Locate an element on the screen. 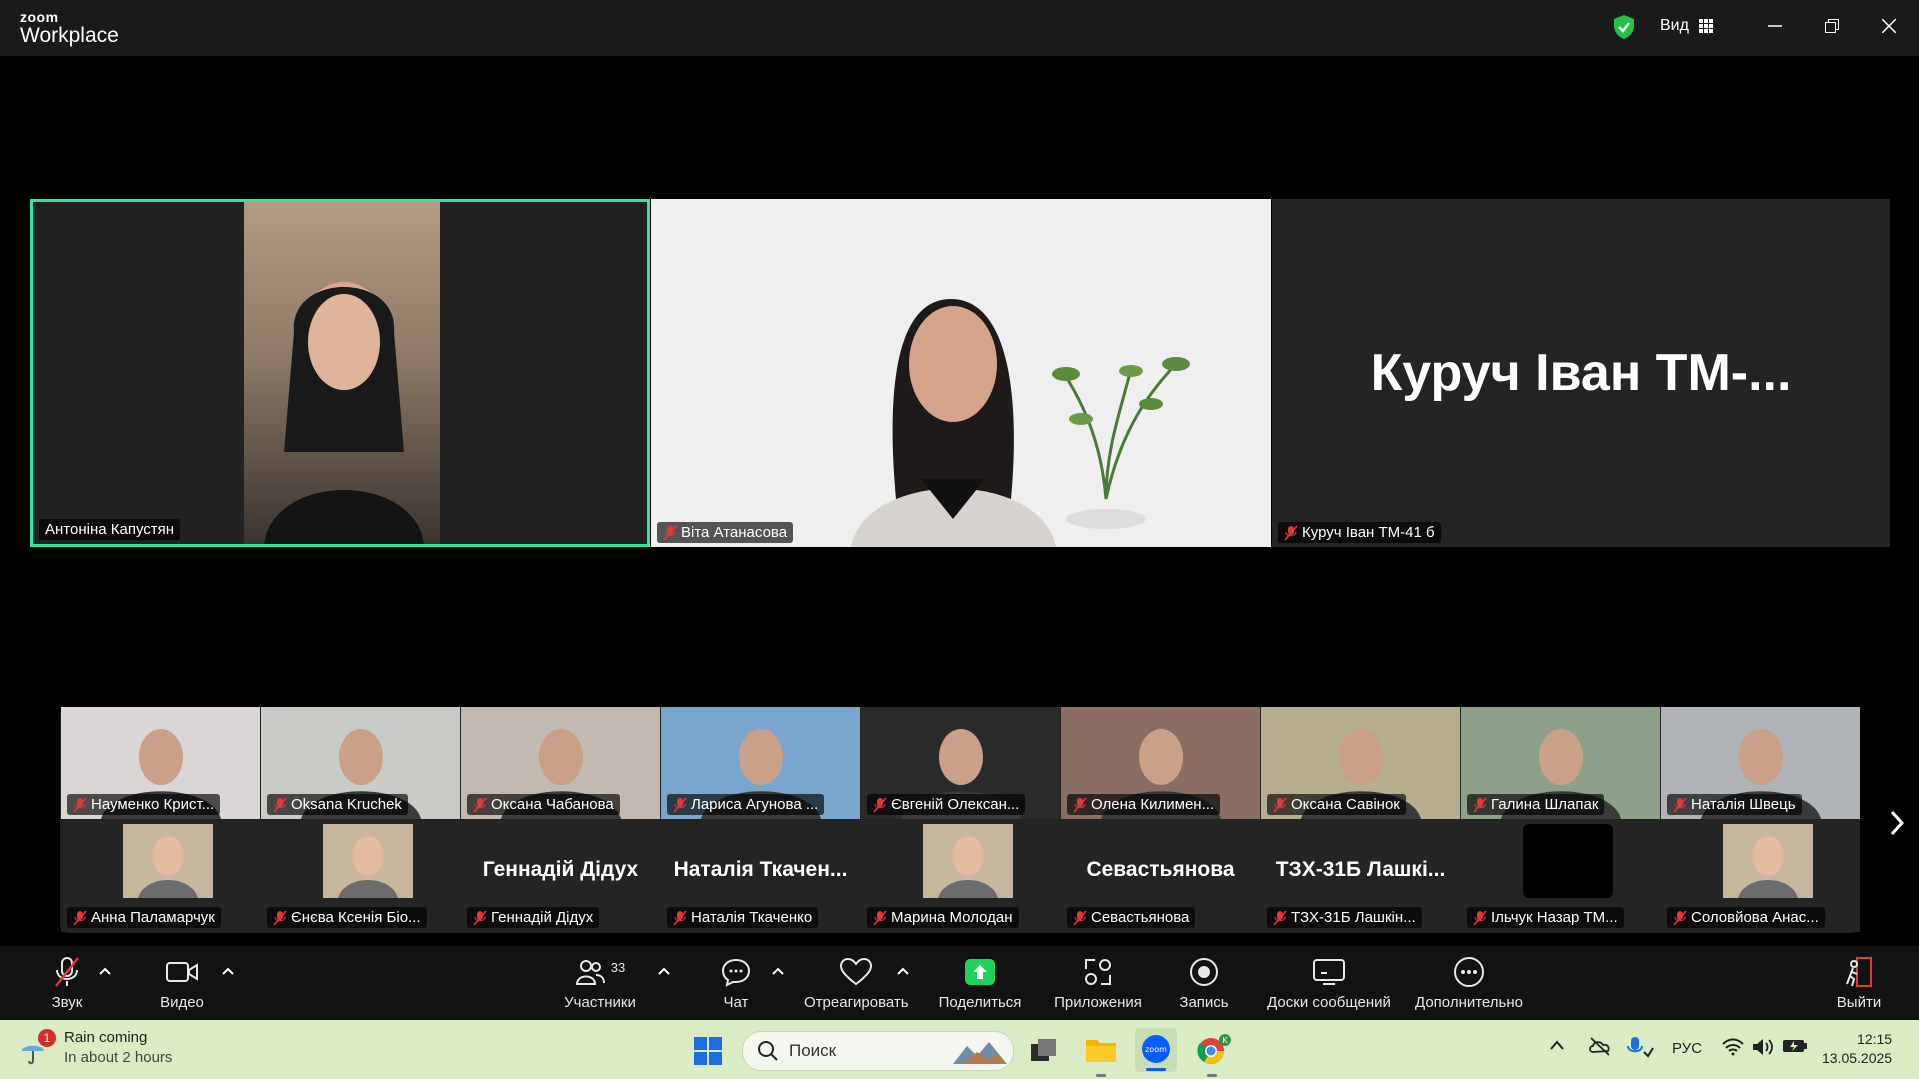  gallery-tile: Анна Паламарчук is located at coordinates (160, 876).